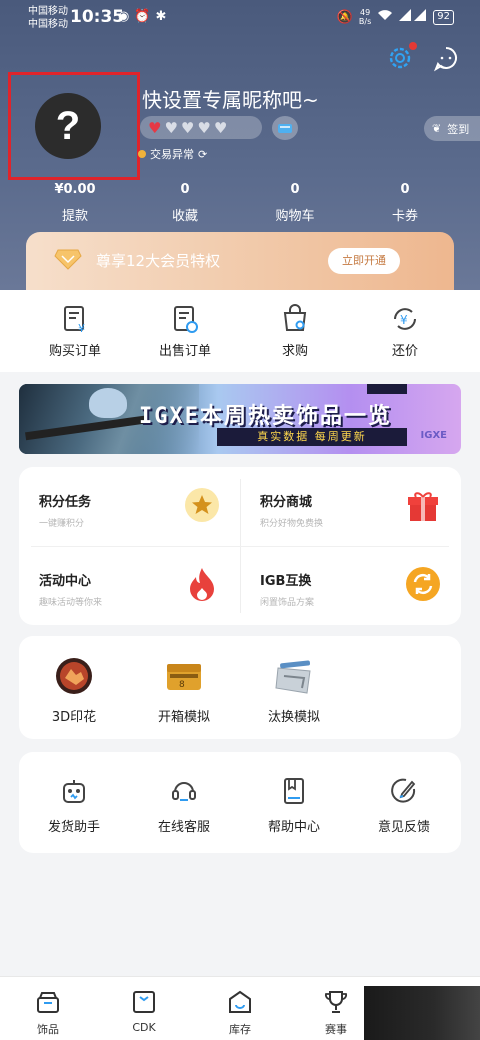  What do you see at coordinates (155, 127) in the screenshot?
I see `heart-filled-icon: ♥` at bounding box center [155, 127].